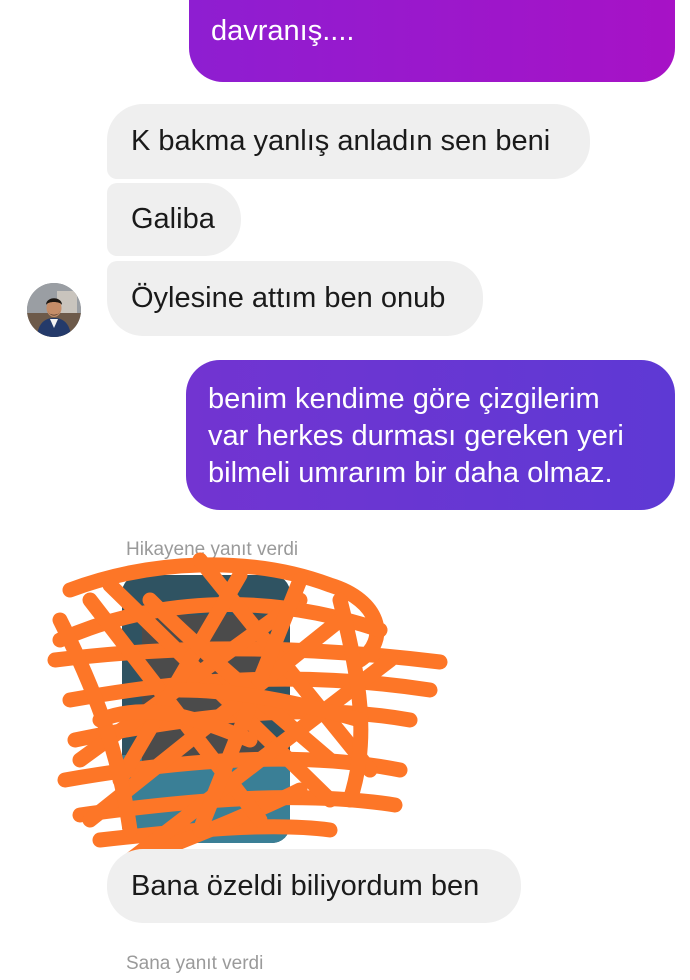  Describe the element at coordinates (195, 963) in the screenshot. I see `replied-to-you-label: Sana yanıt verdi` at that location.